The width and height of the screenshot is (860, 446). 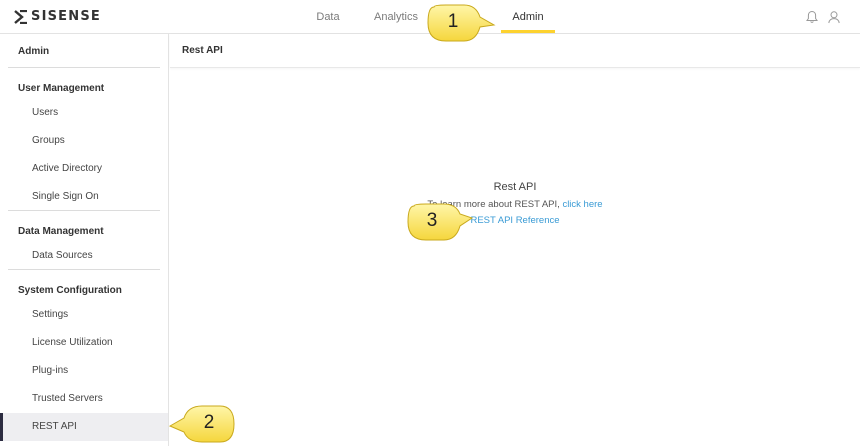 I want to click on sidebar-item-plug-ins: Plug-ins, so click(x=84, y=371).